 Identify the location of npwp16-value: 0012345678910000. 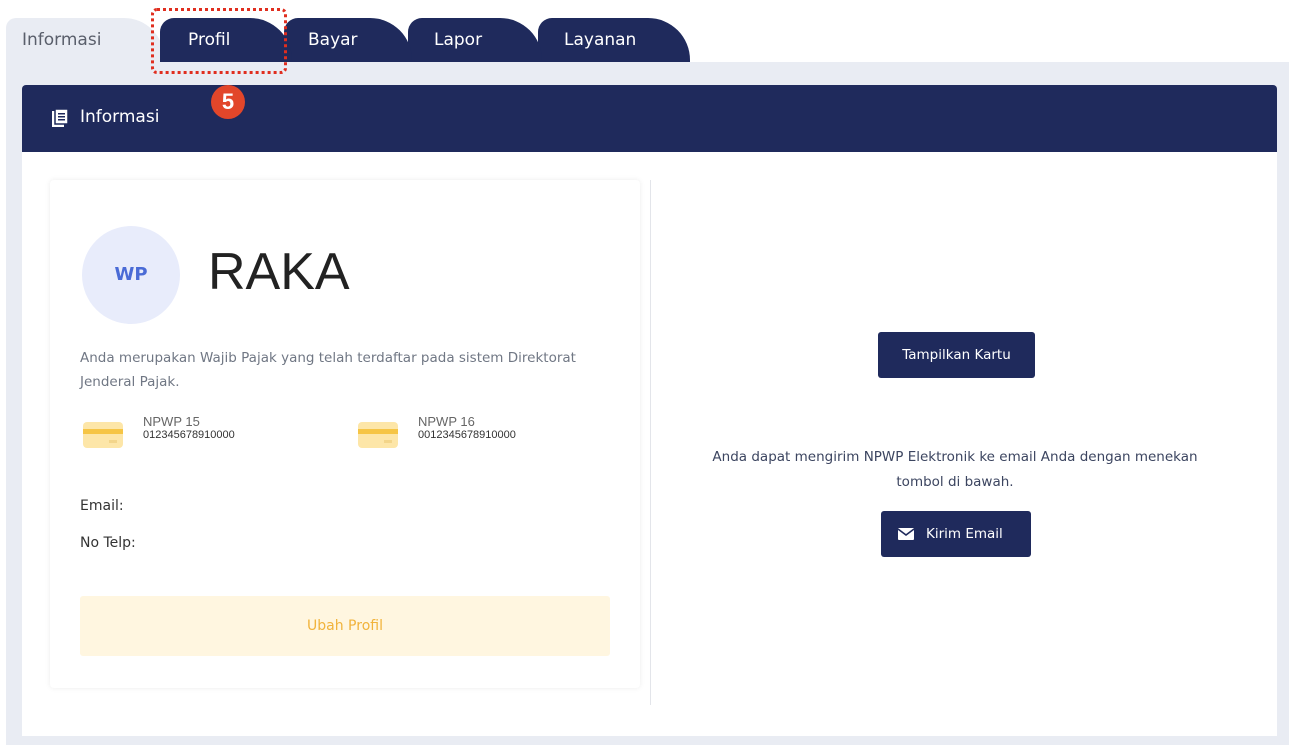
(467, 435).